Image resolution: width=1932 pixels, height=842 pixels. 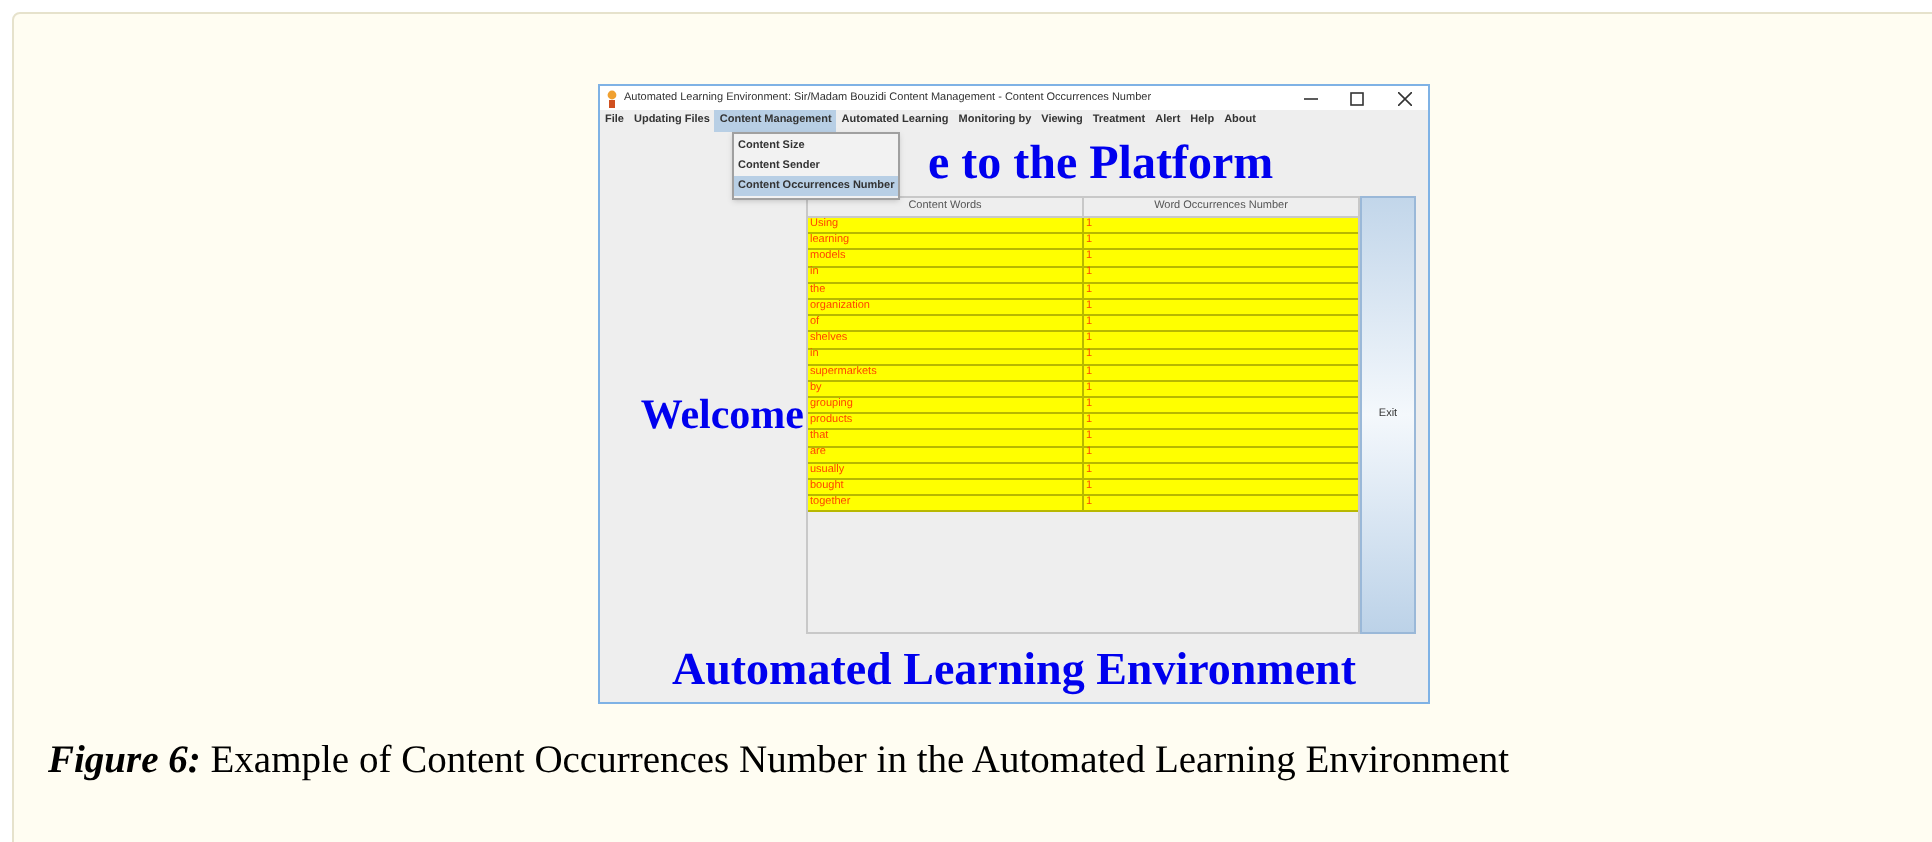 What do you see at coordinates (1014, 668) in the screenshot?
I see `app-title: Automated Learning Environment` at bounding box center [1014, 668].